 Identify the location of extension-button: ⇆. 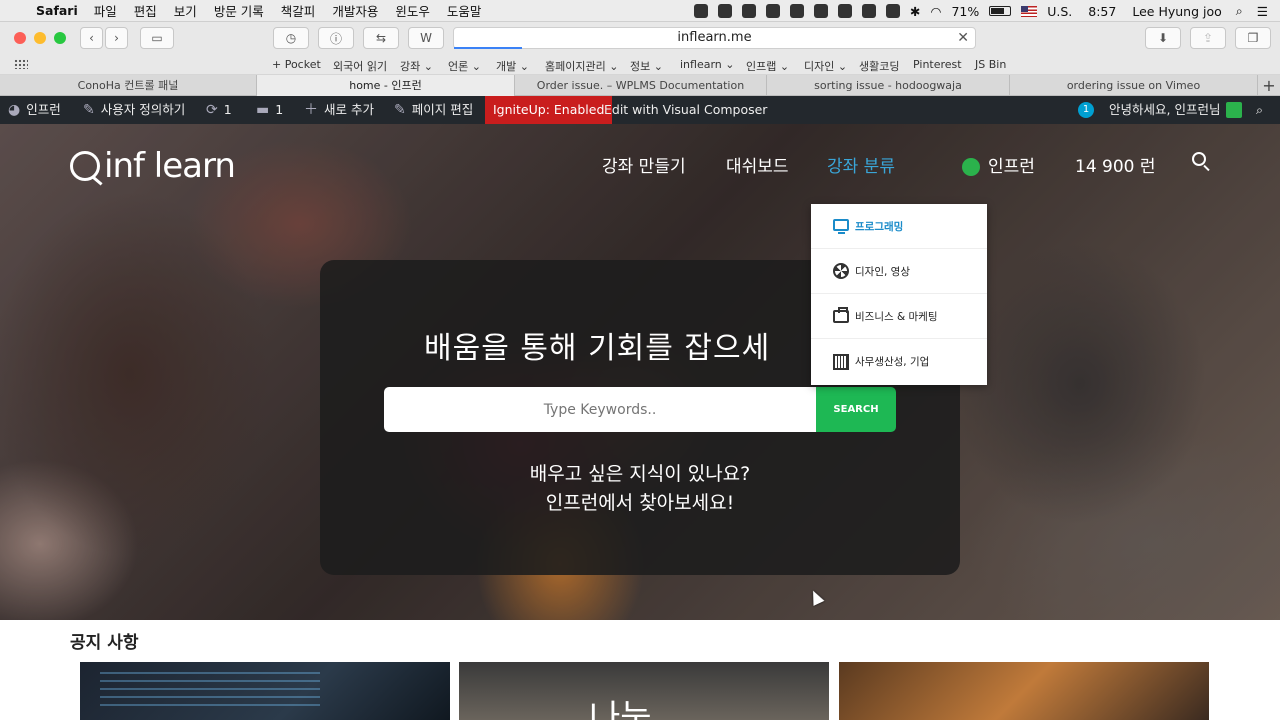
(381, 38).